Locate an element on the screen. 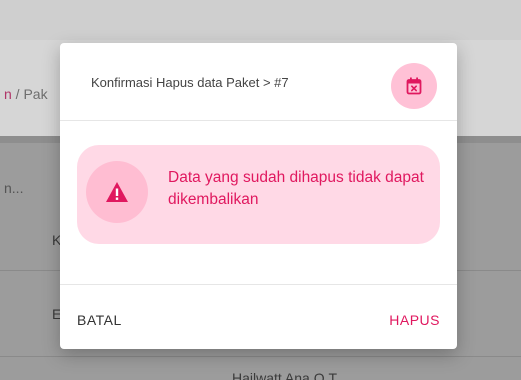 This screenshot has width=521, height=380. background-divider is located at coordinates (260, 356).